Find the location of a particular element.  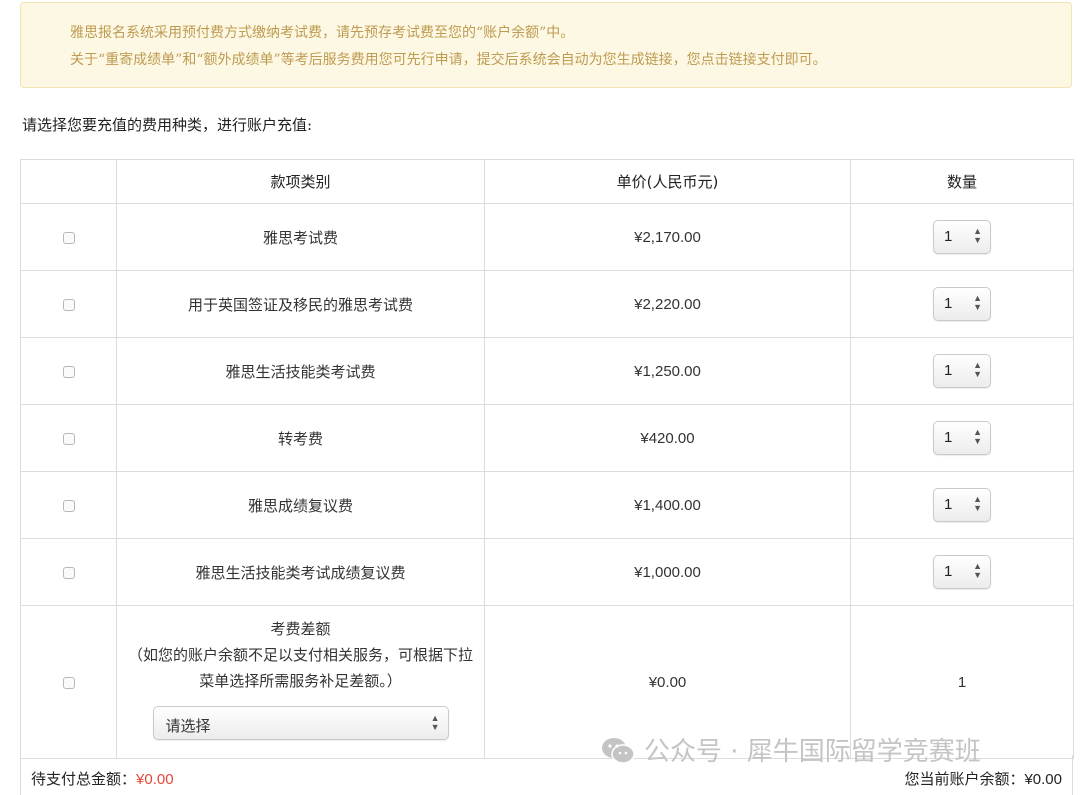

table-header-row: 款项类别 单价(人民币元) 数量 is located at coordinates (547, 181).